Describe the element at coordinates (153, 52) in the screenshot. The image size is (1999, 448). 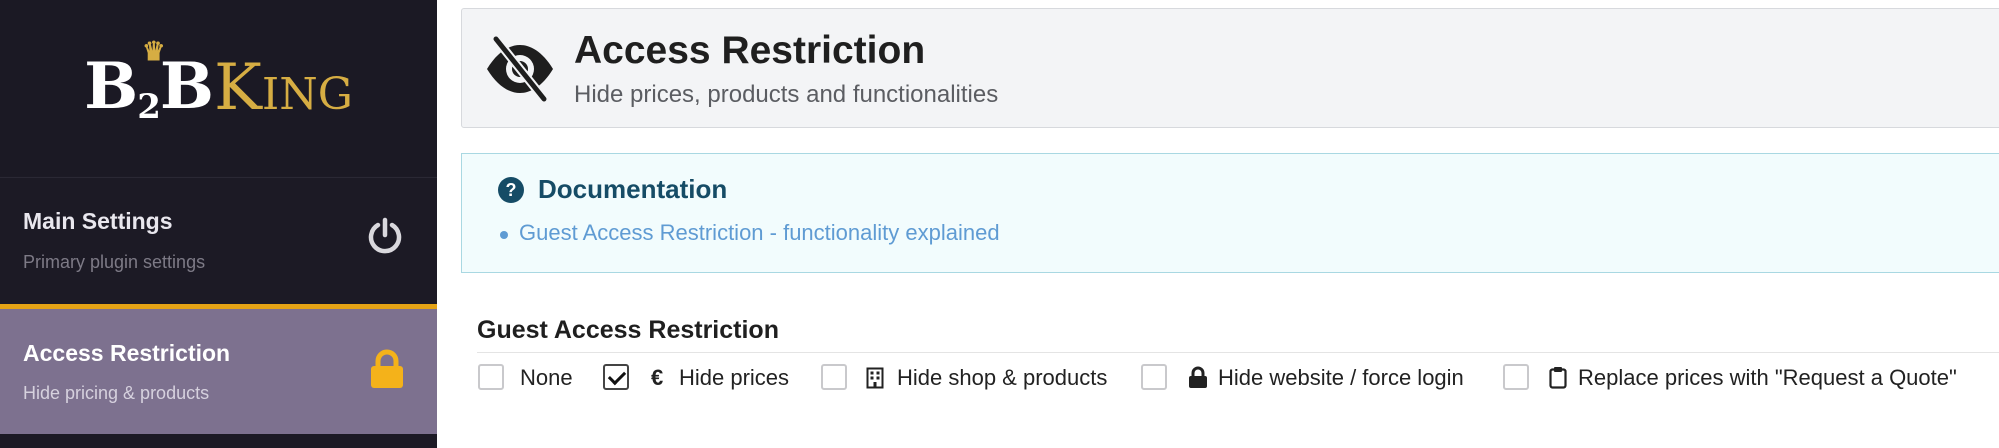
I see `crown-icon: ♛` at that location.